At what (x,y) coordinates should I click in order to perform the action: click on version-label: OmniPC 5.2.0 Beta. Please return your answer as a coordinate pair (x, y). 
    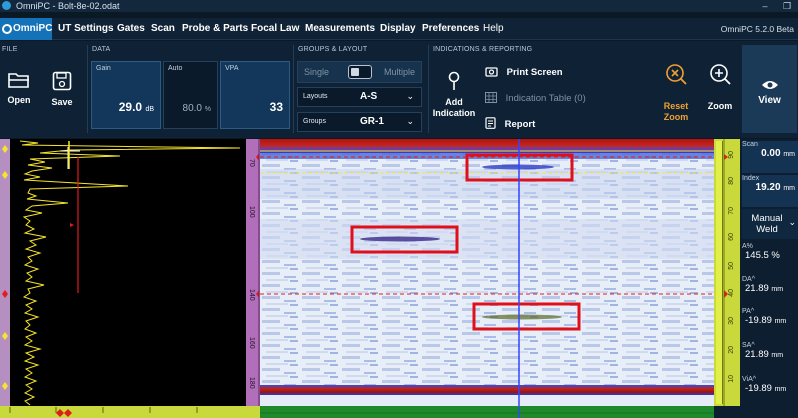
    Looking at the image, I should click on (757, 29).